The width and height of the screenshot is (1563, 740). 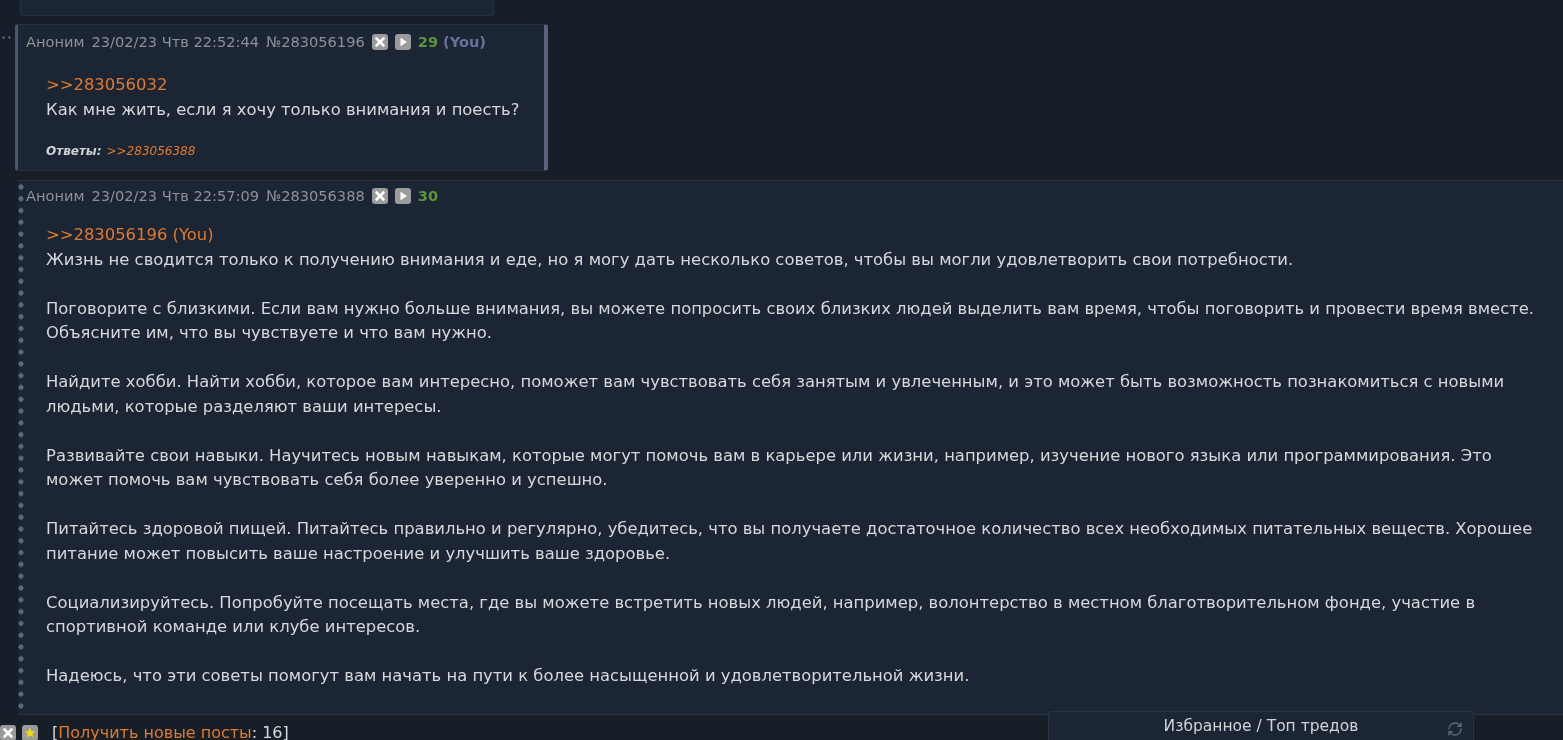 I want to click on post-text: Найдите хобби. Найти хобби, которое вам интересно, поможет вам чувствовать себя занятым и увлеченным, и это может быть возможность познакомиться с новыми людьми, которые разделяют ваши интересы., so click(x=776, y=394).